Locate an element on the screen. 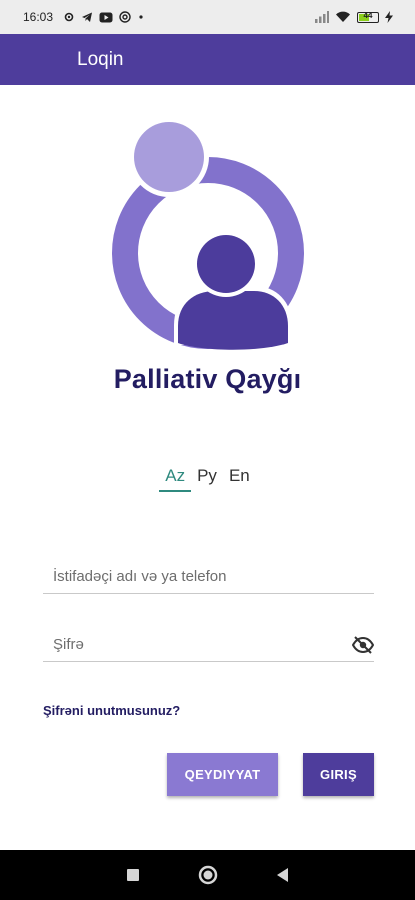 The width and height of the screenshot is (415, 900). recent-apps-icon is located at coordinates (133, 875).